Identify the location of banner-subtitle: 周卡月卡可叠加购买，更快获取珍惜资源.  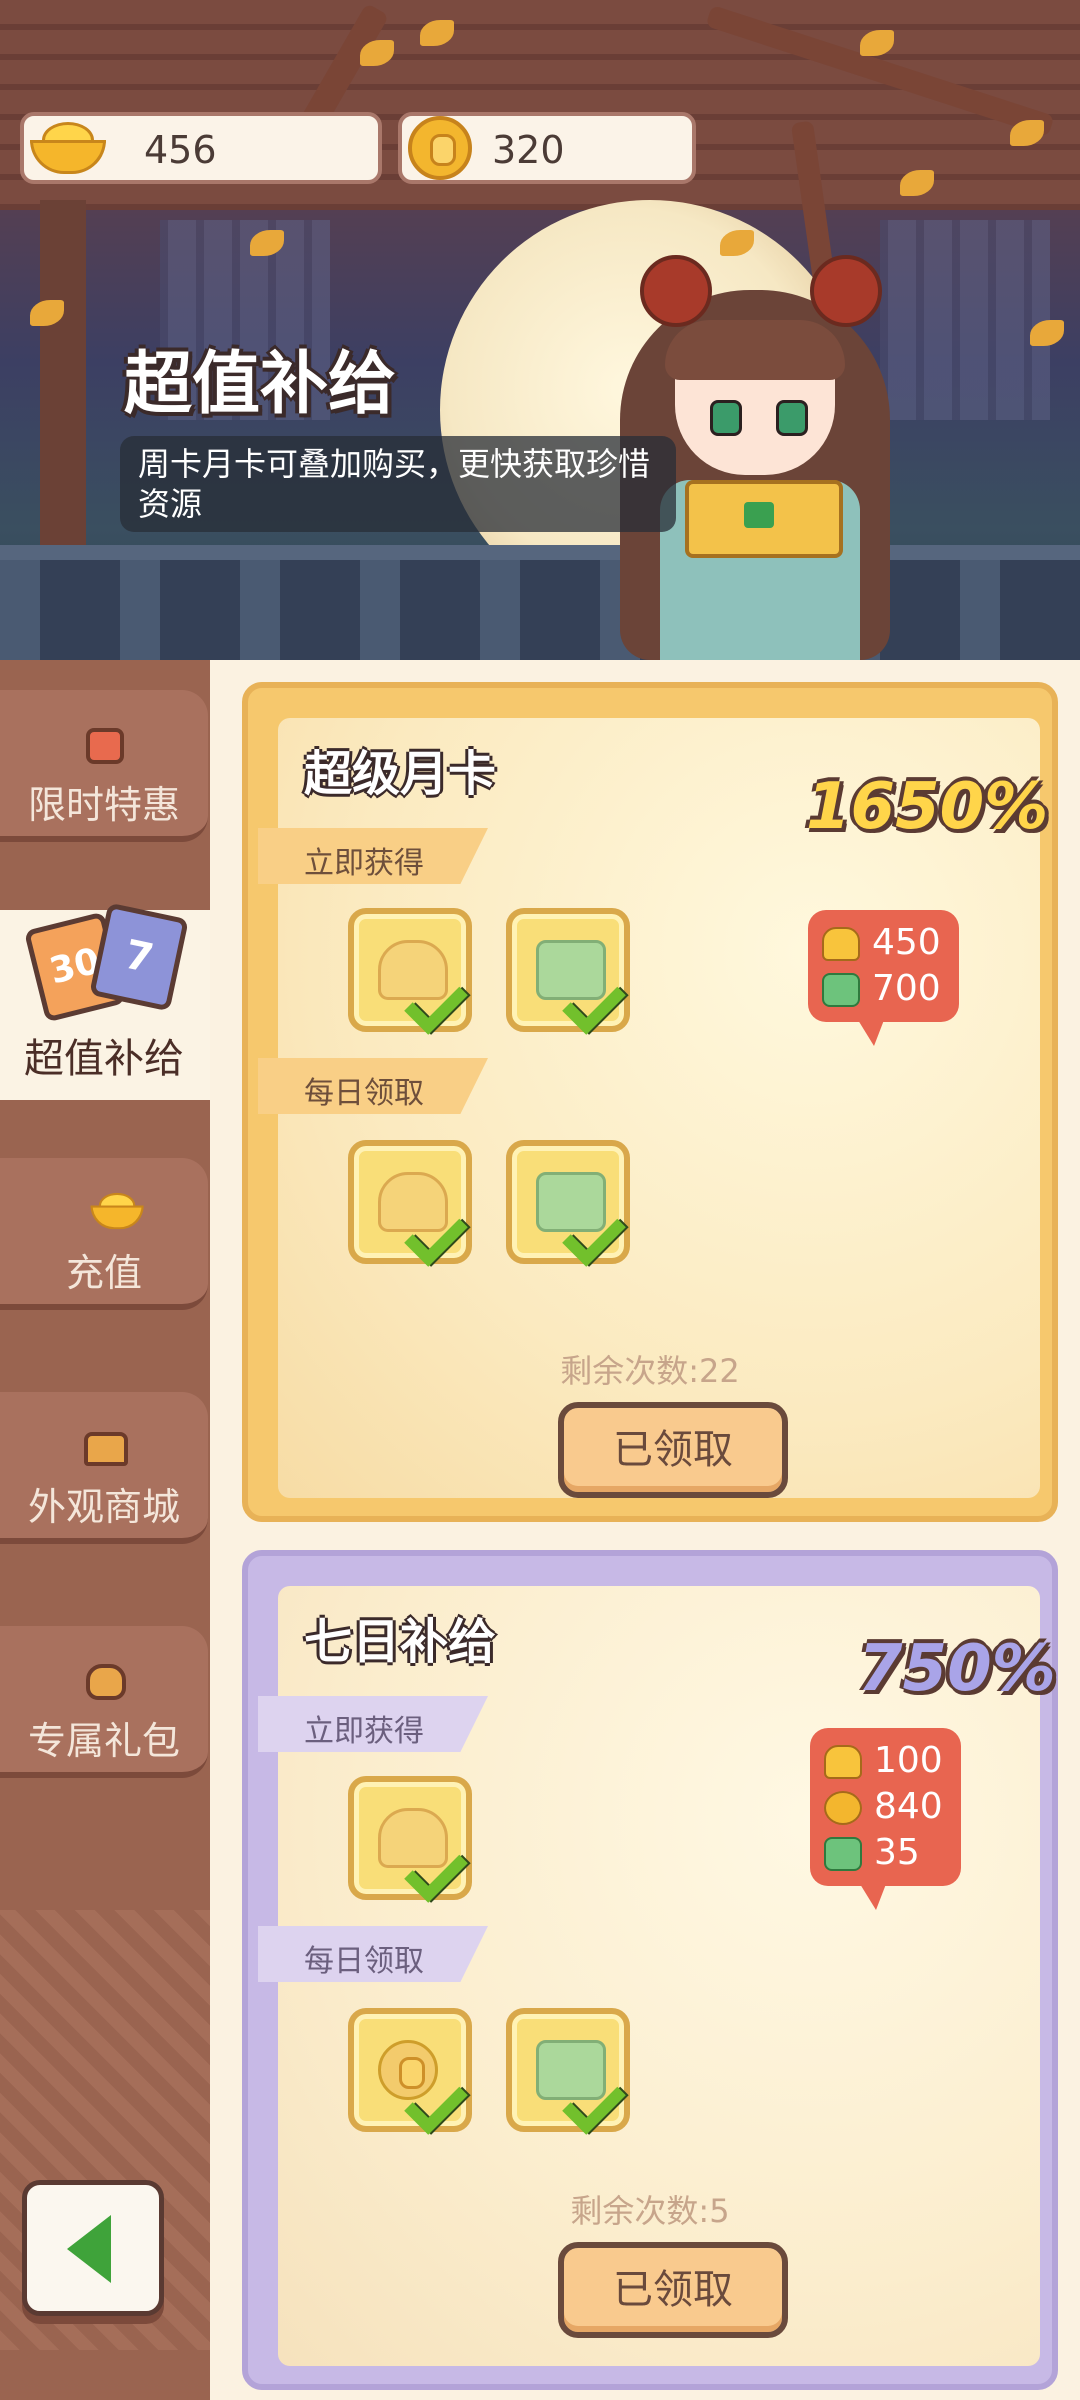
(398, 484).